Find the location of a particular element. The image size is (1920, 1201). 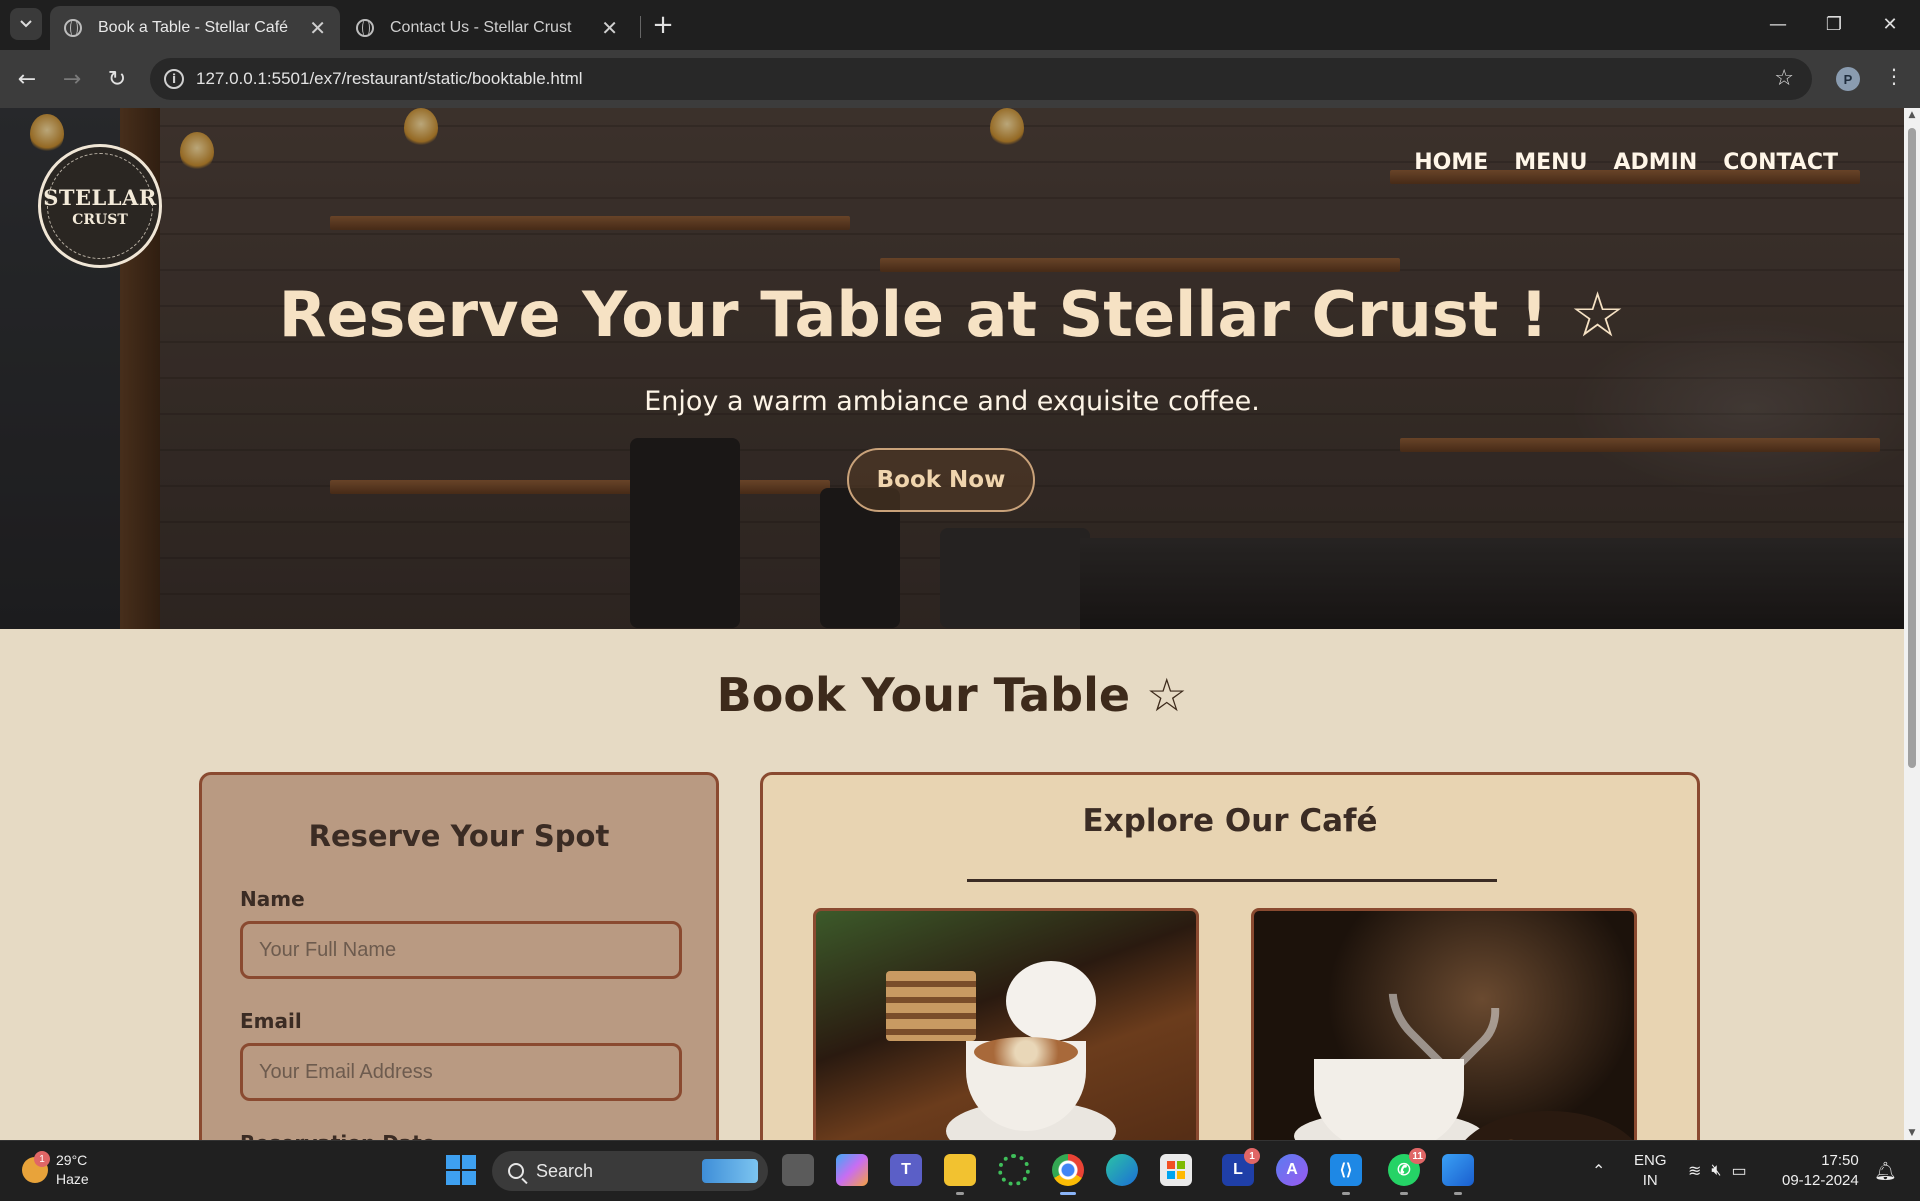

scrollbar-thumb is located at coordinates (1912, 448).